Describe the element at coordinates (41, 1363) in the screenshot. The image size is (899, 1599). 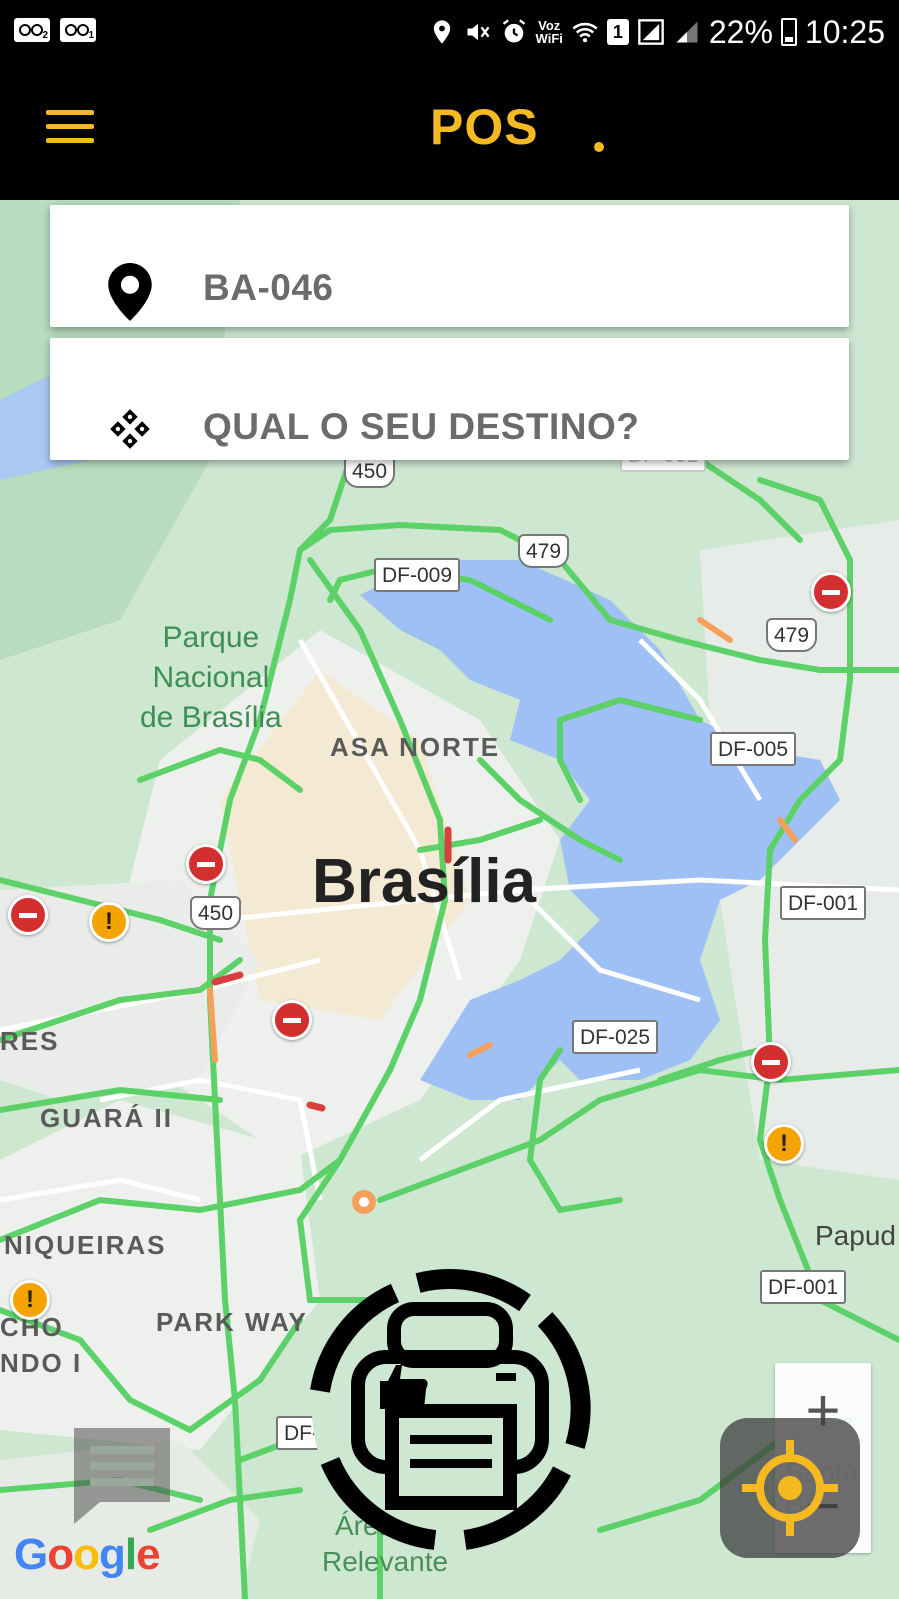
I see `district-label: NDO I` at that location.